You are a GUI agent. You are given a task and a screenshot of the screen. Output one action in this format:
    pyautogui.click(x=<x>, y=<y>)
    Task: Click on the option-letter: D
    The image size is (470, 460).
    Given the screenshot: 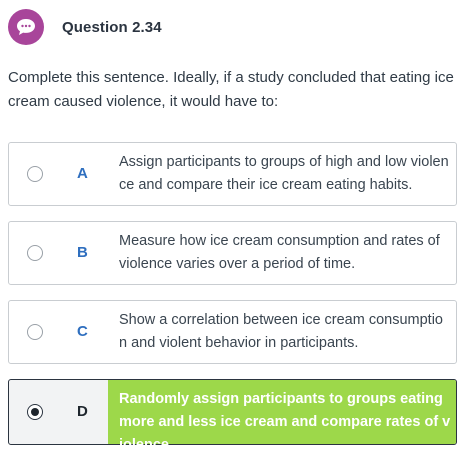 What is the action you would take?
    pyautogui.click(x=82, y=411)
    